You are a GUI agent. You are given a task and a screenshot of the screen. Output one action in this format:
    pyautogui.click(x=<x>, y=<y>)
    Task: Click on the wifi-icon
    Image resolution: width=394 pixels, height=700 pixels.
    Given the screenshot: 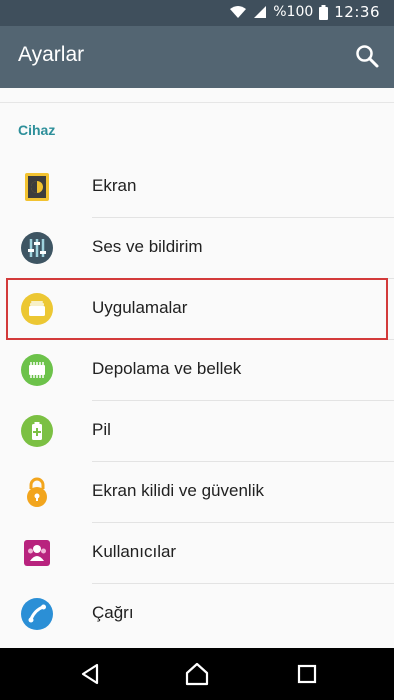 What is the action you would take?
    pyautogui.click(x=238, y=12)
    